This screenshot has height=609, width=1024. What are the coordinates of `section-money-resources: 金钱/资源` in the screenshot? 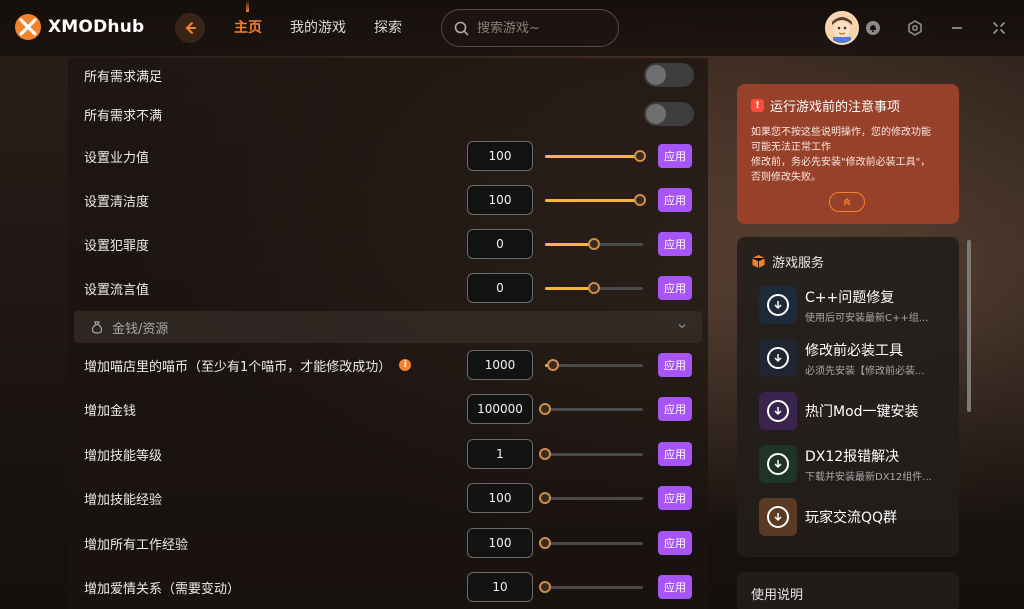 It's located at (388, 327).